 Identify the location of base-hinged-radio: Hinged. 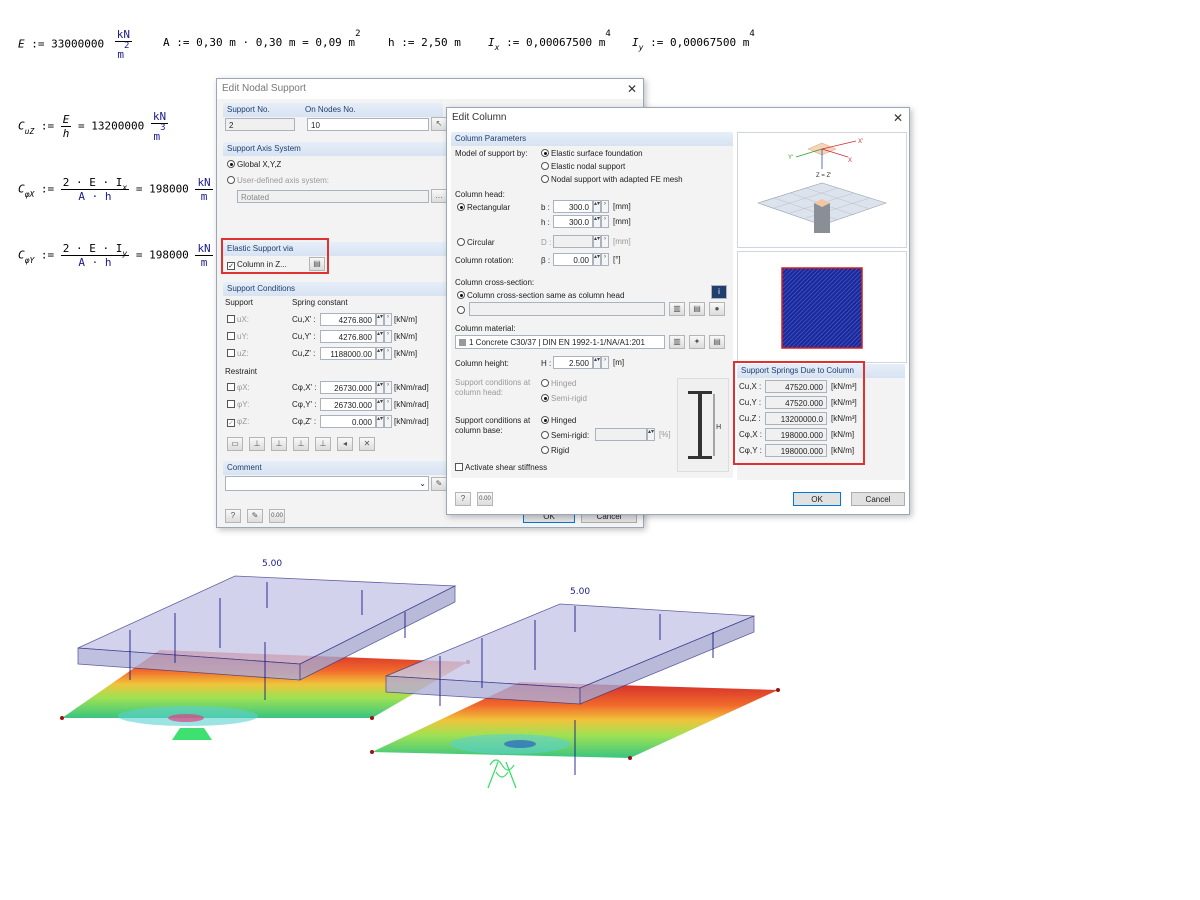
(558, 420).